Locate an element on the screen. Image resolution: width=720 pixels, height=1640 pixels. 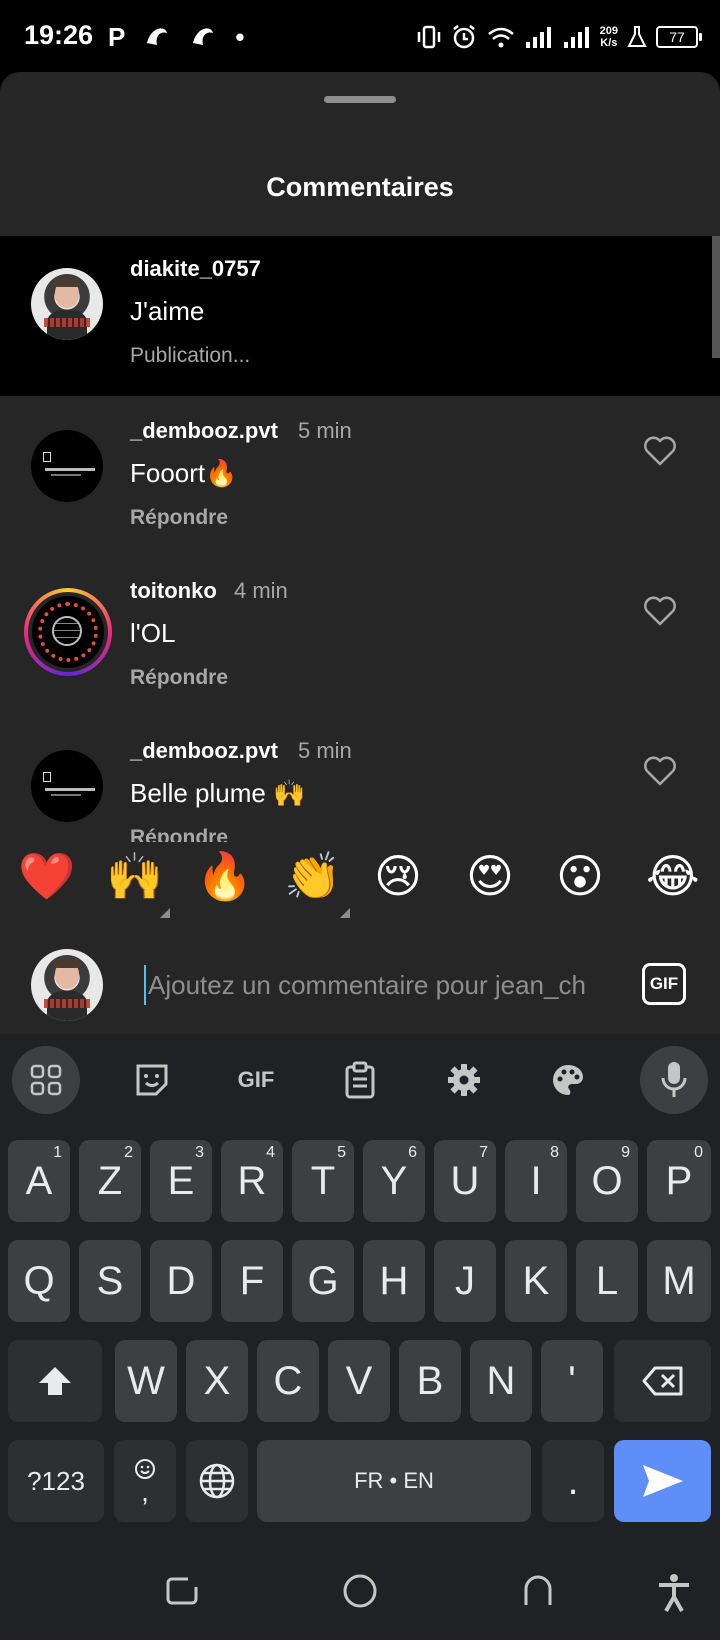
comment-input-row: Ajoutez un commentaire pour jean_ch GIF is located at coordinates (360, 978).